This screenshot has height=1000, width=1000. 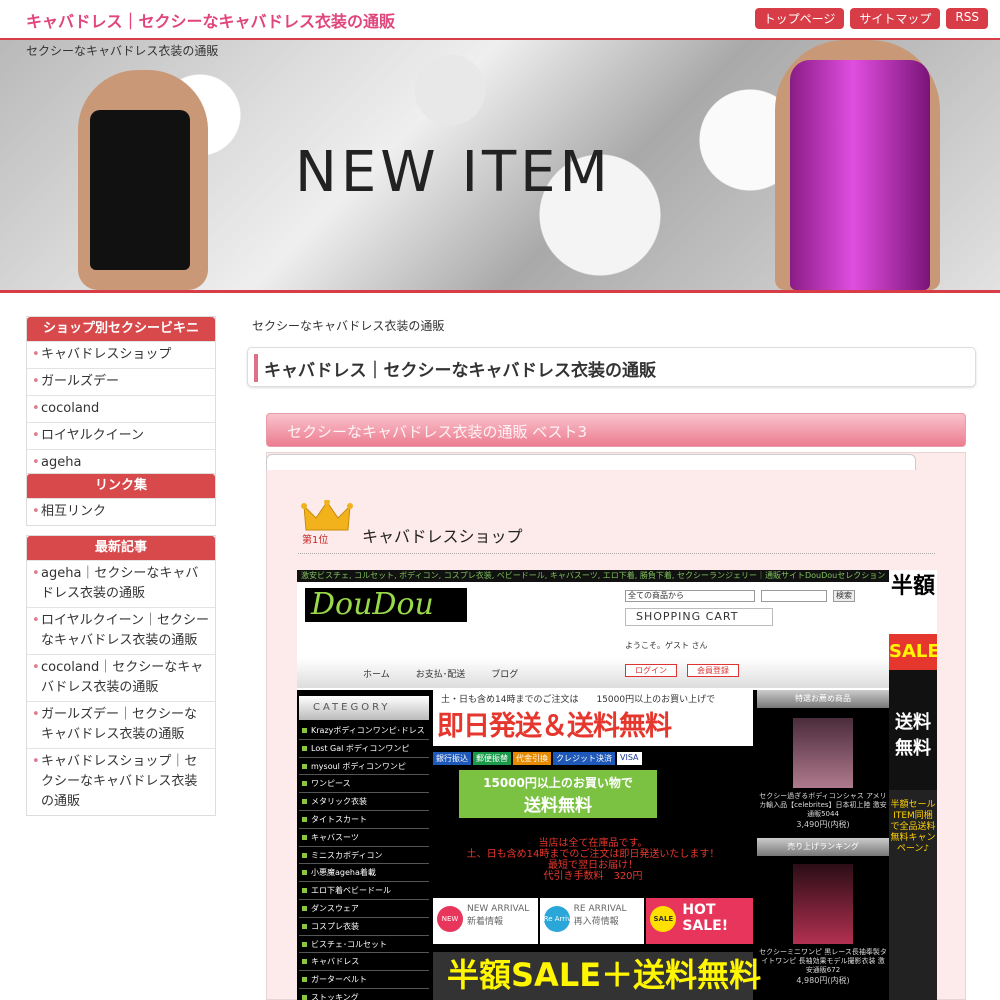 What do you see at coordinates (442, 535) in the screenshot?
I see `rank1-shop-name: キャバドレスショップ` at bounding box center [442, 535].